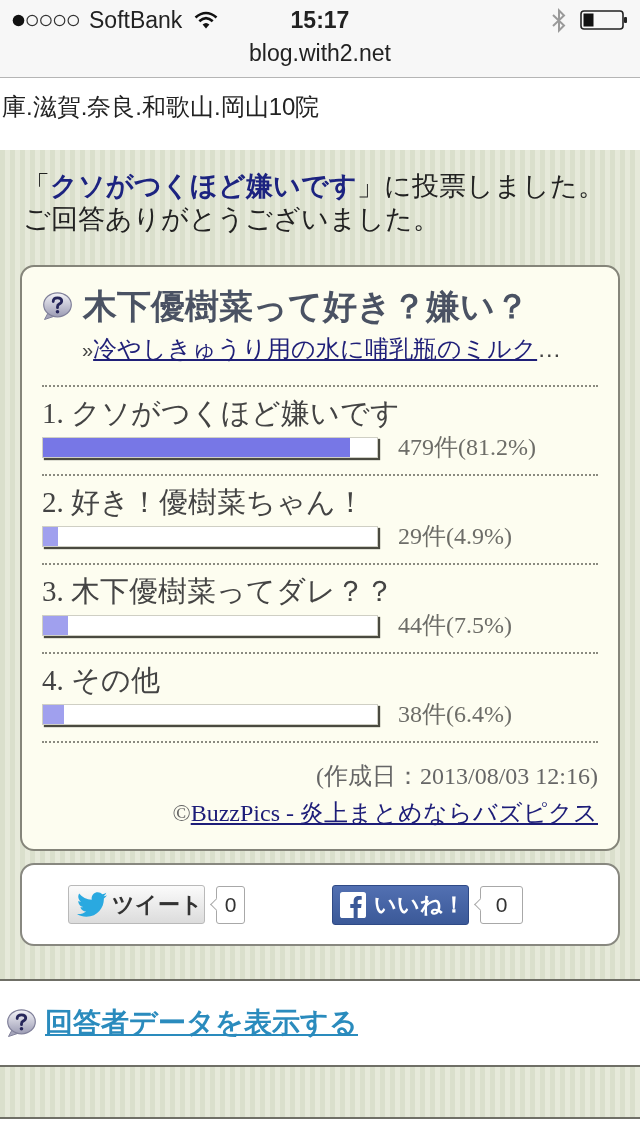  I want to click on vote-result: 44件(7.5%), so click(455, 625).